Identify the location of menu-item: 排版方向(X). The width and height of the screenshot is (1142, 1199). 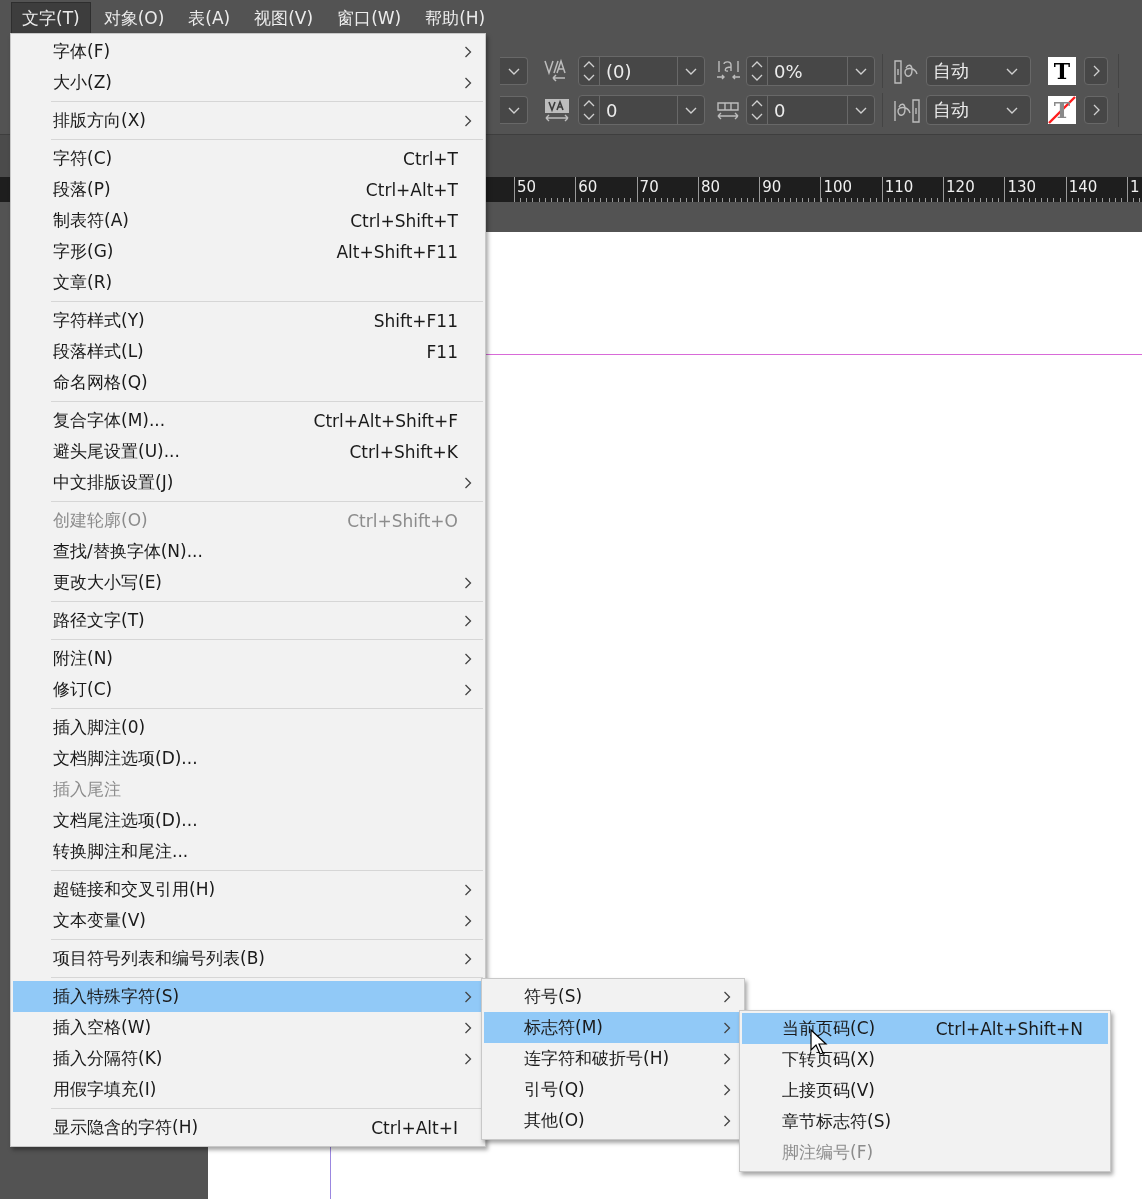
(248, 120).